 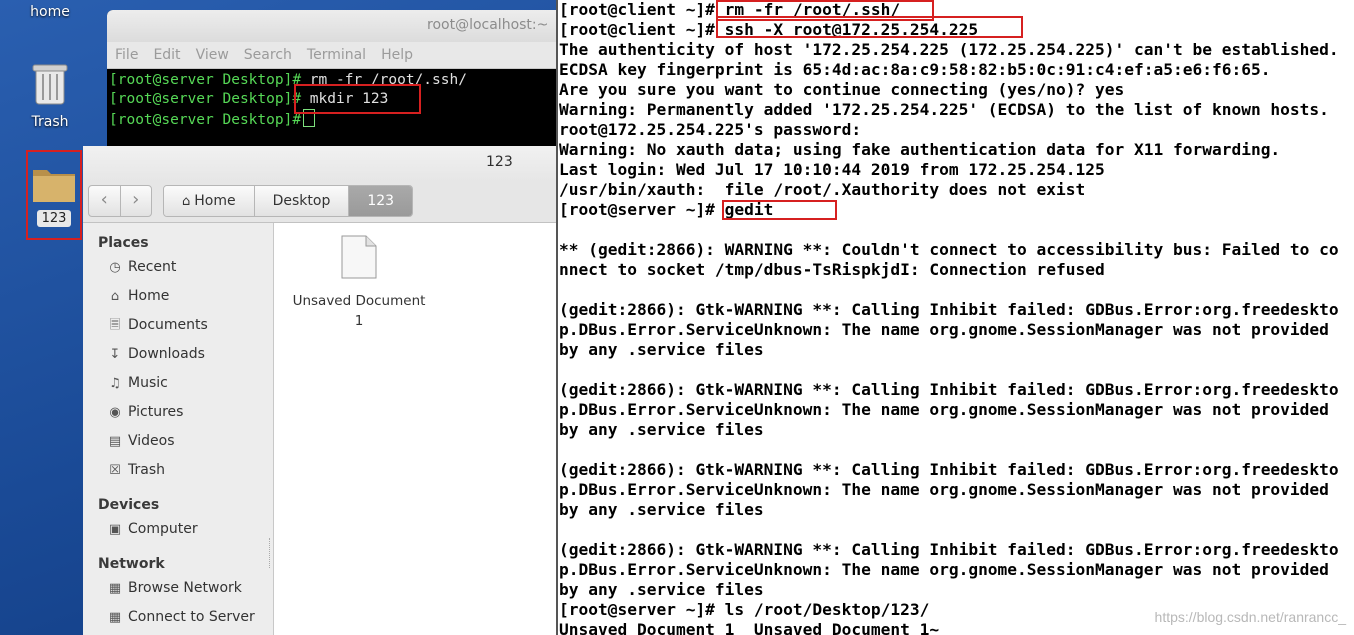 I want to click on sidebar-item-label: Music, so click(x=148, y=383).